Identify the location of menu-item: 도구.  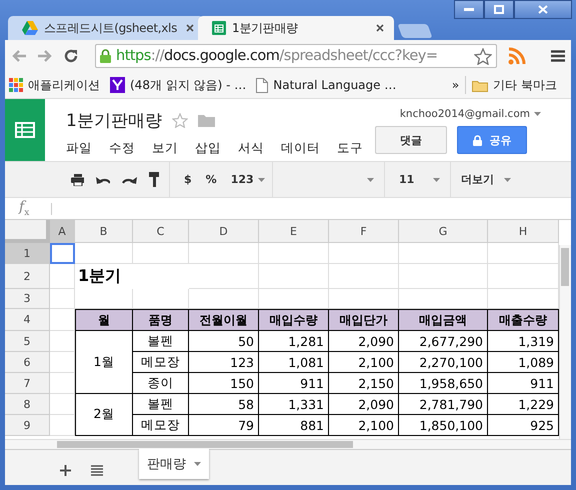
(350, 148).